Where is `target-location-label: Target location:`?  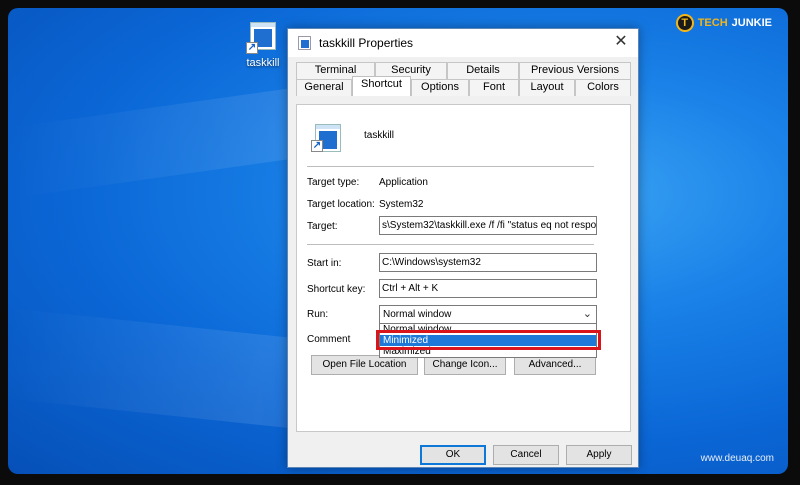 target-location-label: Target location: is located at coordinates (341, 204).